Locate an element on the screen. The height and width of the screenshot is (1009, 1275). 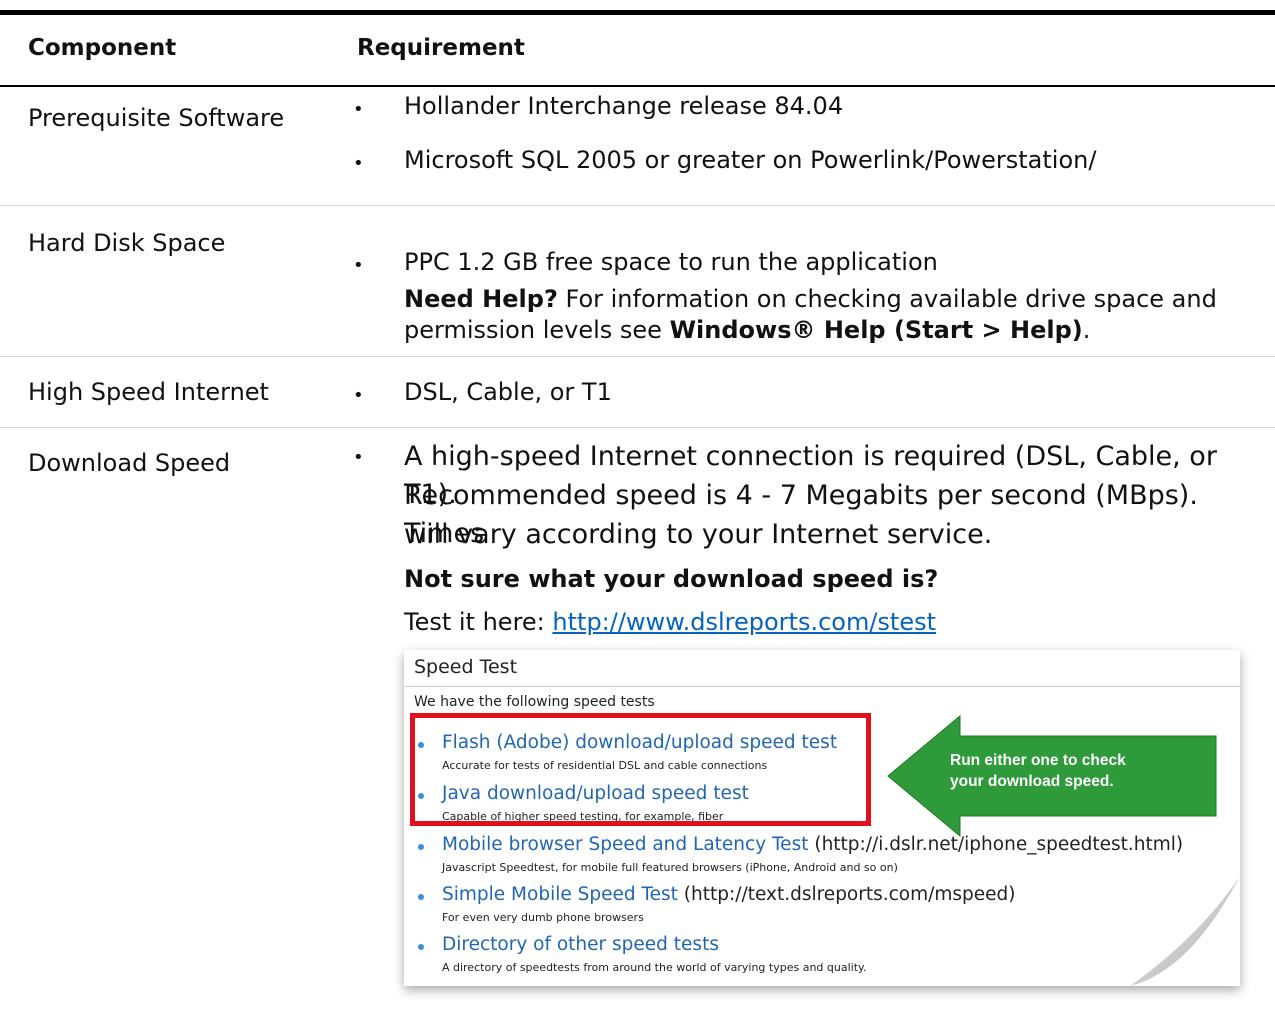
speed-test-url: (http://text.dslreports.com/mspeed) is located at coordinates (846, 894).